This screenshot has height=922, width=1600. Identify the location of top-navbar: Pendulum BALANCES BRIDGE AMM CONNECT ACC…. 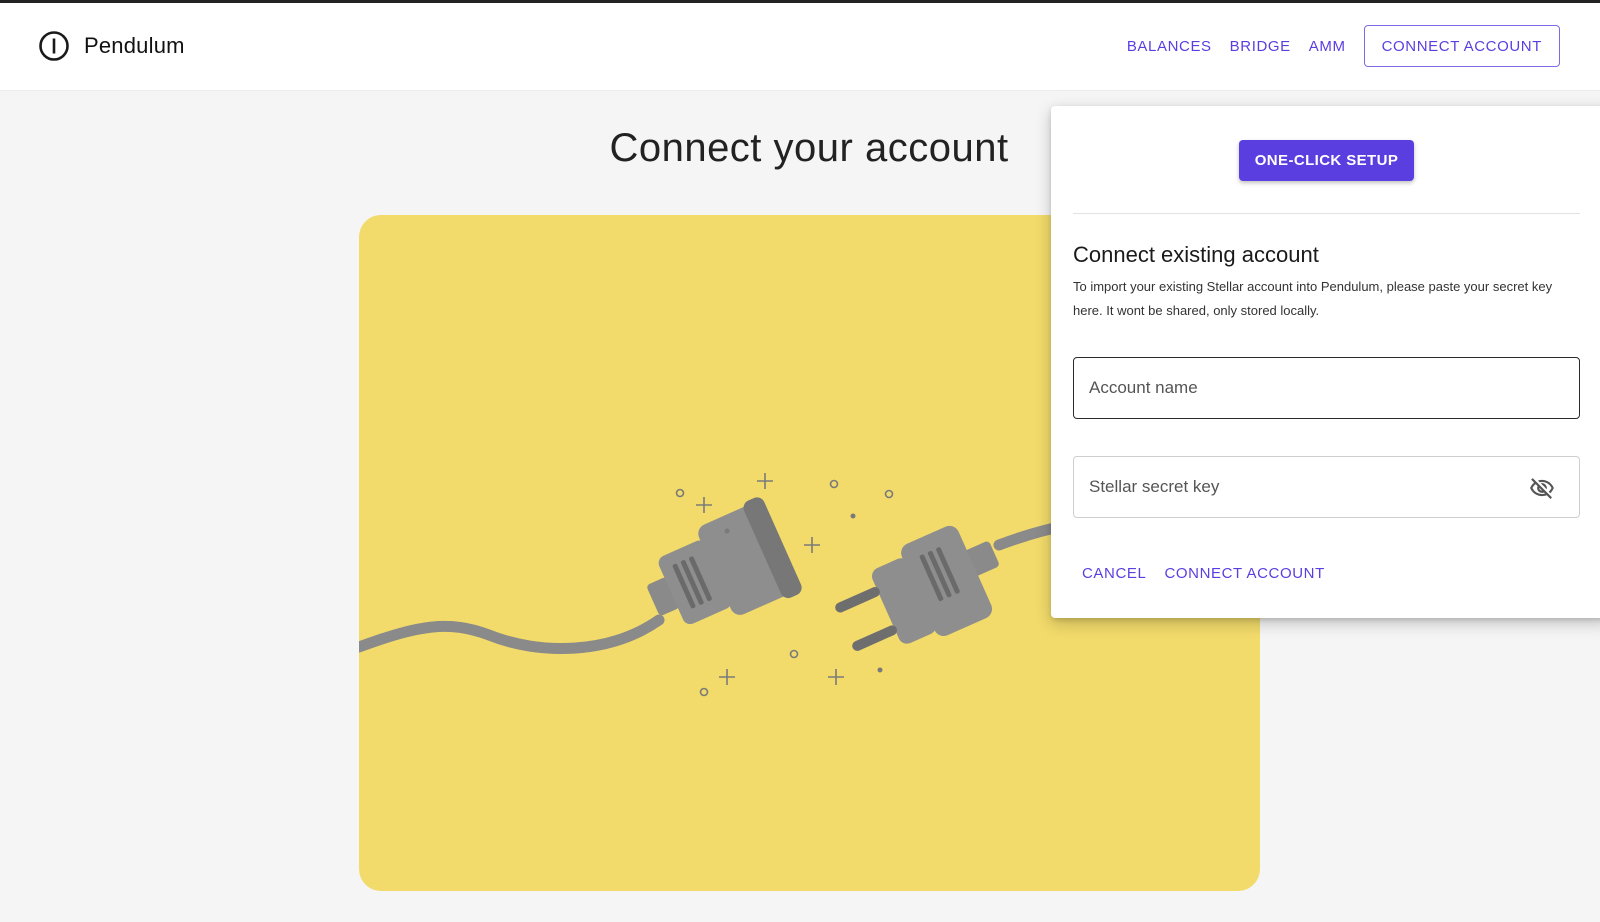
(800, 47).